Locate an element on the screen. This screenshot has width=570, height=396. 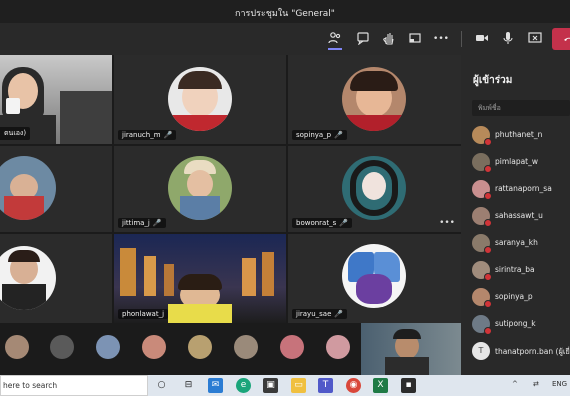
taskbar-search-input: here to search is located at coordinates (74, 385).